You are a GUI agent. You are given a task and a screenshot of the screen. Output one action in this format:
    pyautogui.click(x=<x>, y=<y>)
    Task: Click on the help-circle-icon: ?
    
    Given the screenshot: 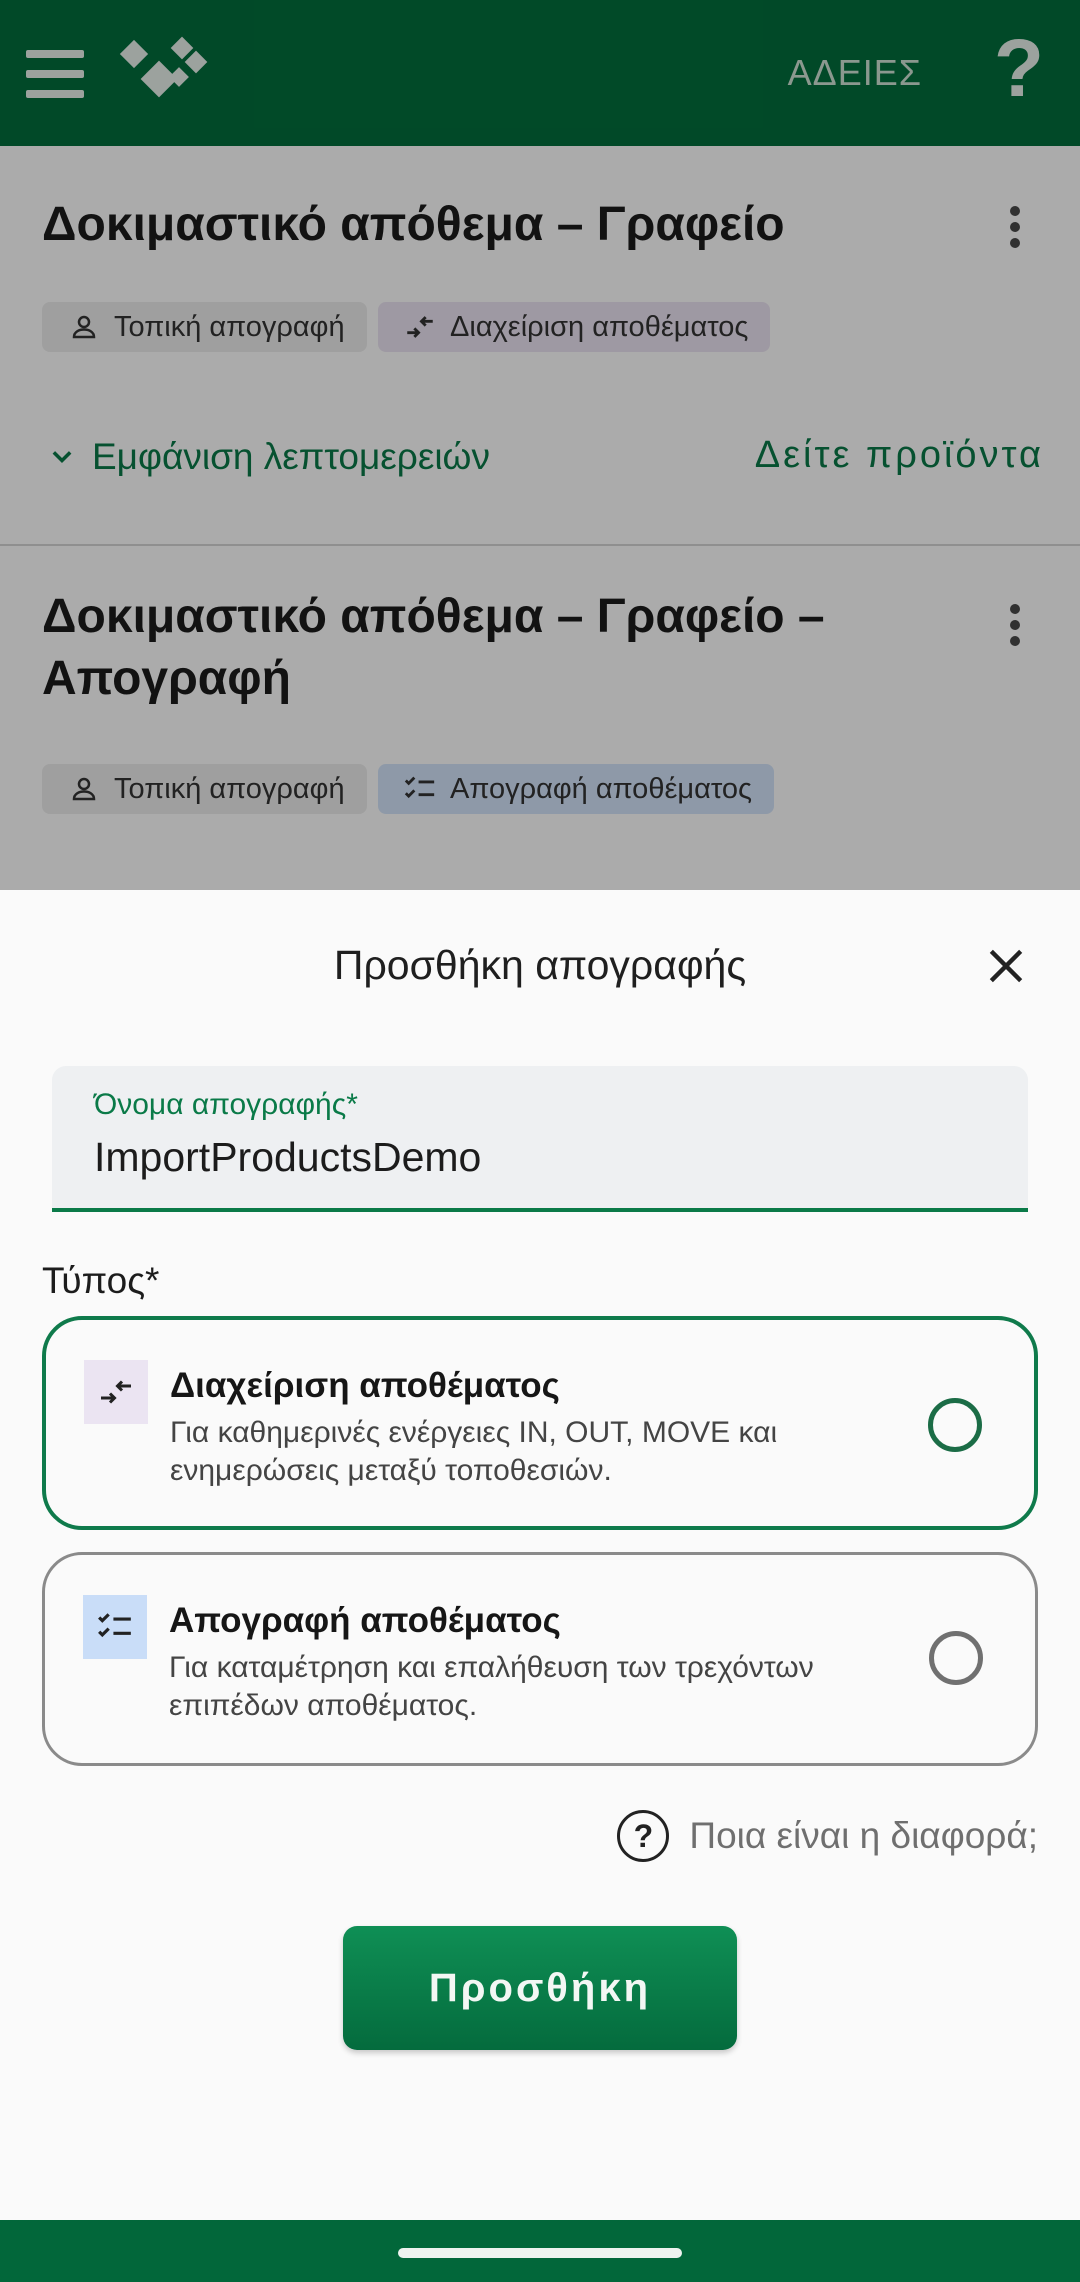 What is the action you would take?
    pyautogui.click(x=643, y=1836)
    